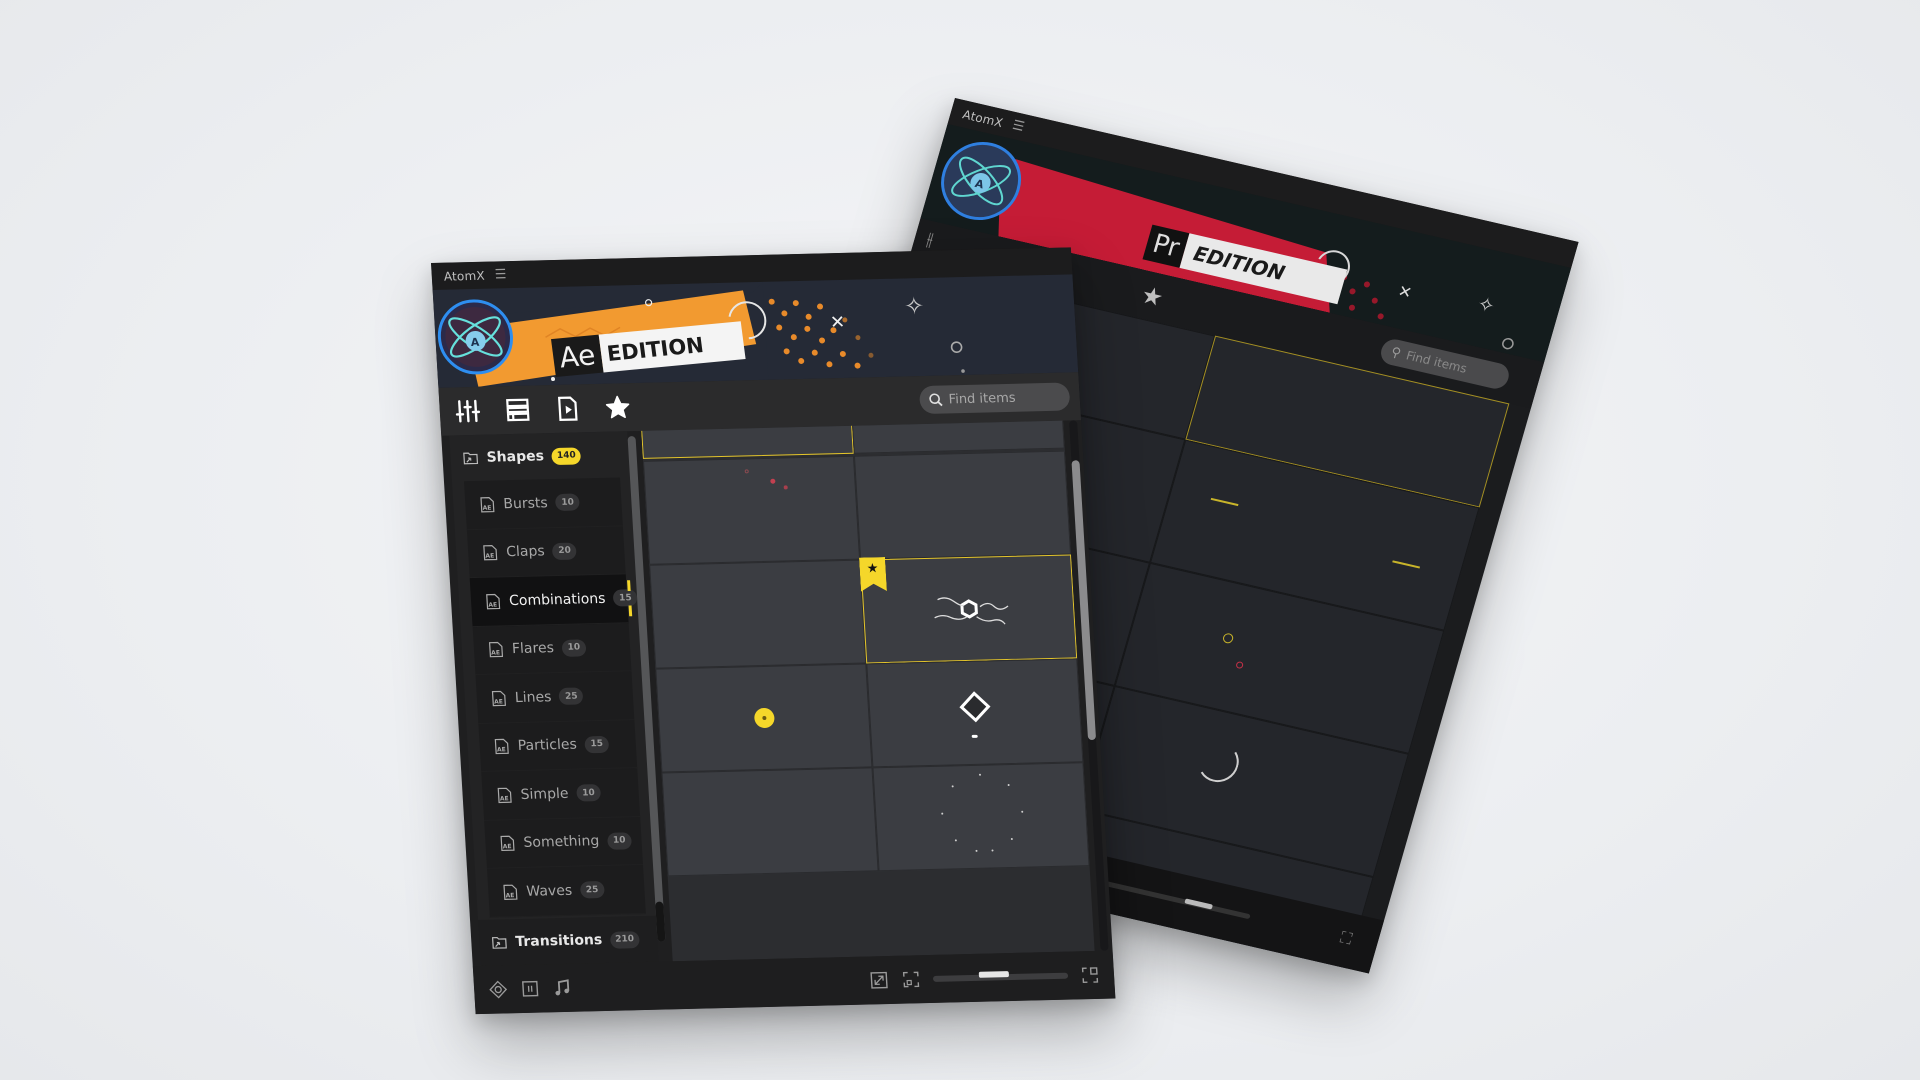  I want to click on ae-app-tag: Ae, so click(577, 355).